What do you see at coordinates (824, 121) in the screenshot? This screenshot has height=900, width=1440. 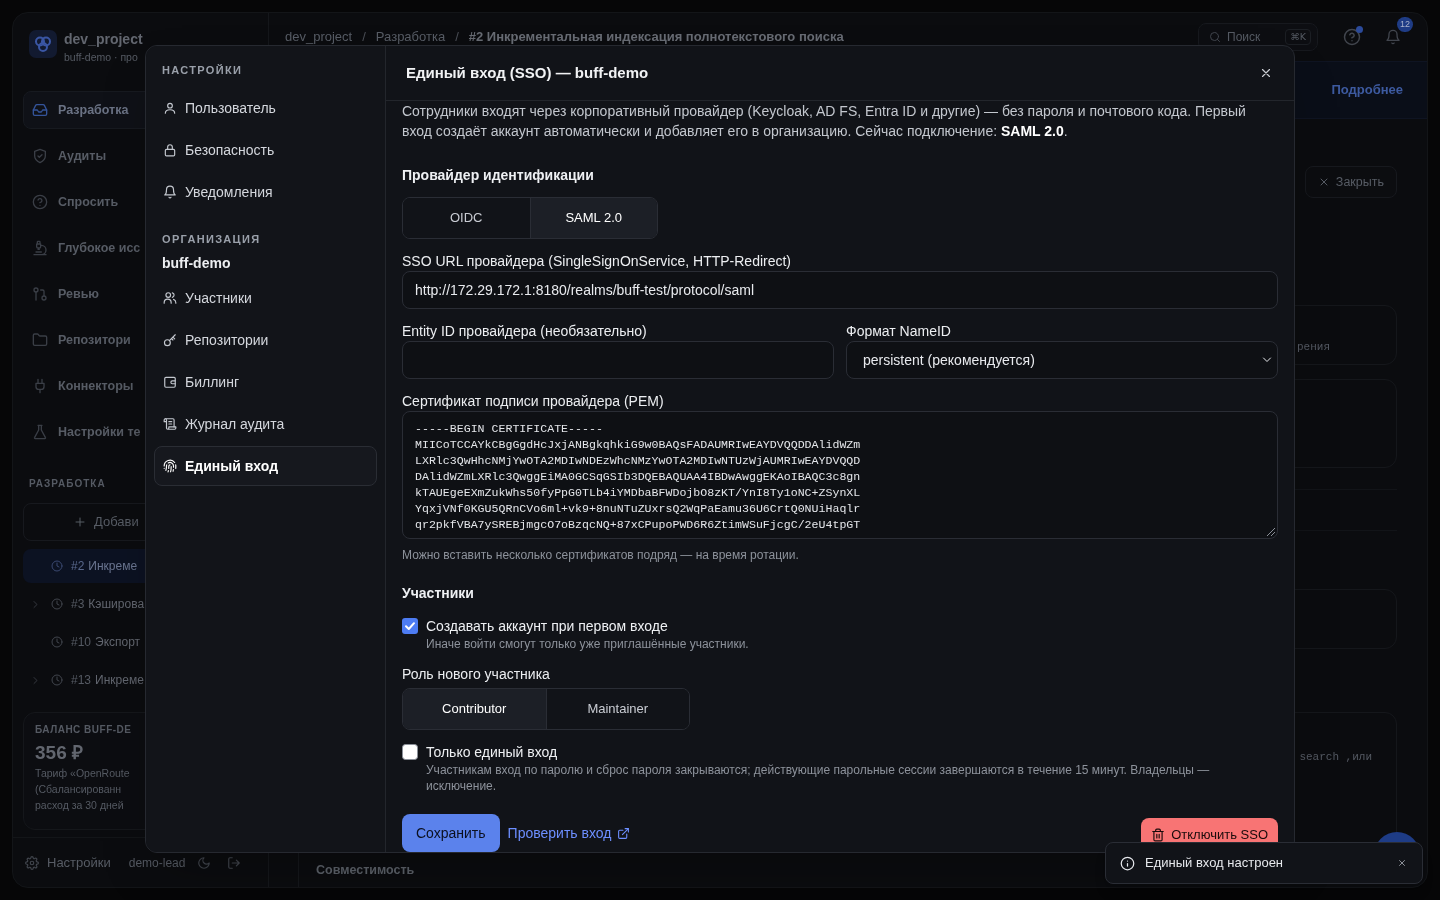 I see `description-text: Сотрудники входят через корпоративный провайдер (Keycloak, AD FS, Entra ID и другие) — без пароля и почтового кода. Первый вход создаёт аккаунт автоматически и добавляет его в организацию. Сейчас подключение: SAML 2.0.` at bounding box center [824, 121].